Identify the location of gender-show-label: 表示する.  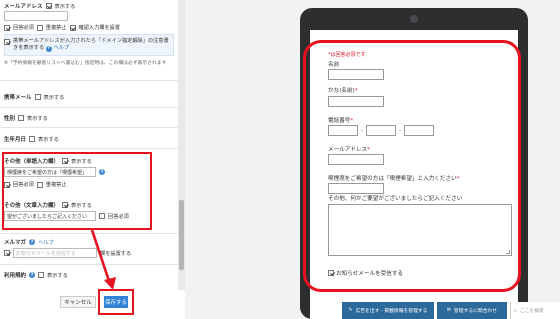
(37, 118).